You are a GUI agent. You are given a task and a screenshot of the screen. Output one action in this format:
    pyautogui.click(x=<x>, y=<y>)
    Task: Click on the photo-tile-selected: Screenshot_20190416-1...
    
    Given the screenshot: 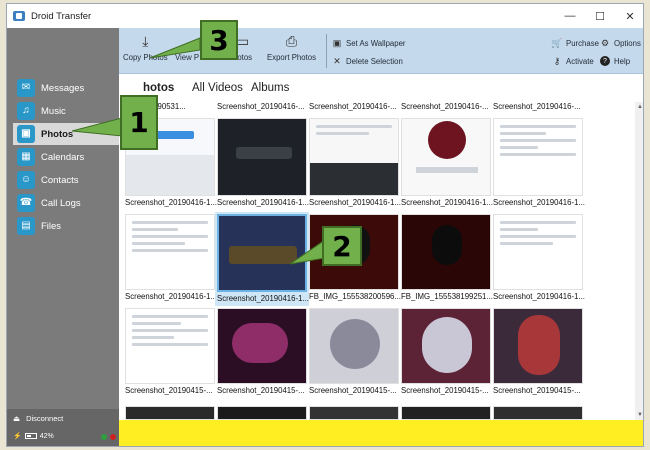 What is the action you would take?
    pyautogui.click(x=262, y=259)
    